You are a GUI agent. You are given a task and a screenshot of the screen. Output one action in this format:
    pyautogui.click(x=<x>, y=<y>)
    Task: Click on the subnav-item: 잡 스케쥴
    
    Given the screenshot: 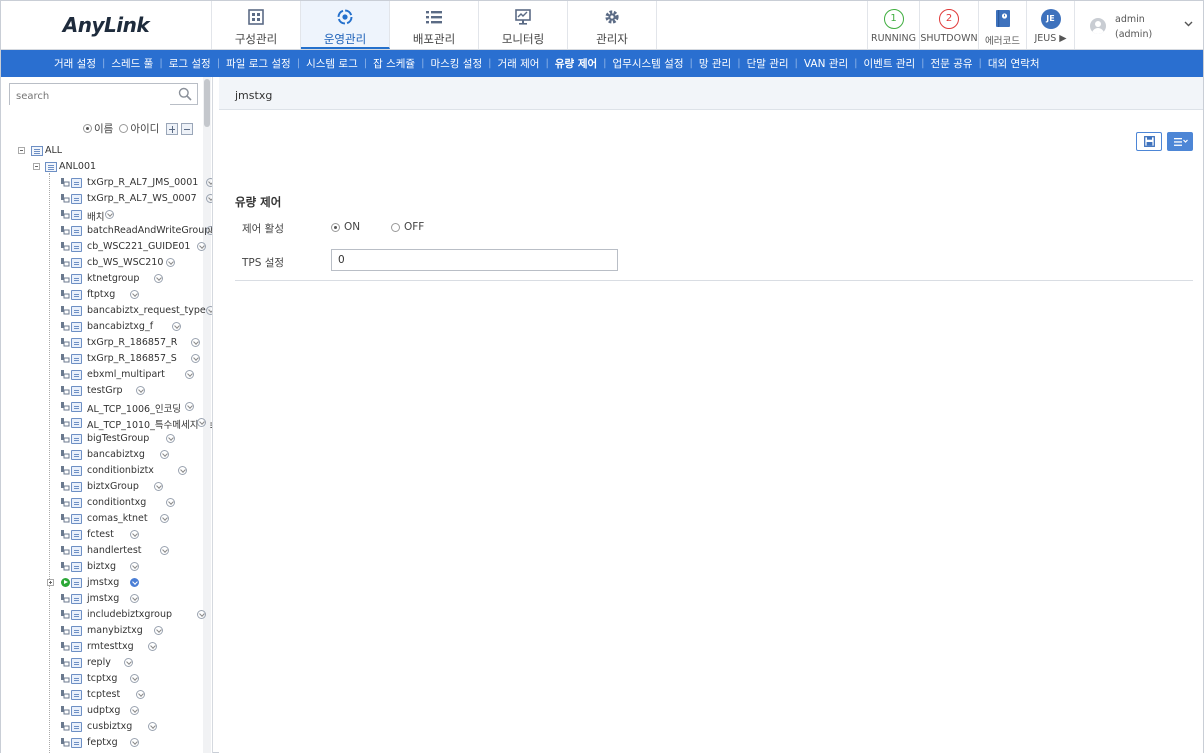 What is the action you would take?
    pyautogui.click(x=394, y=64)
    